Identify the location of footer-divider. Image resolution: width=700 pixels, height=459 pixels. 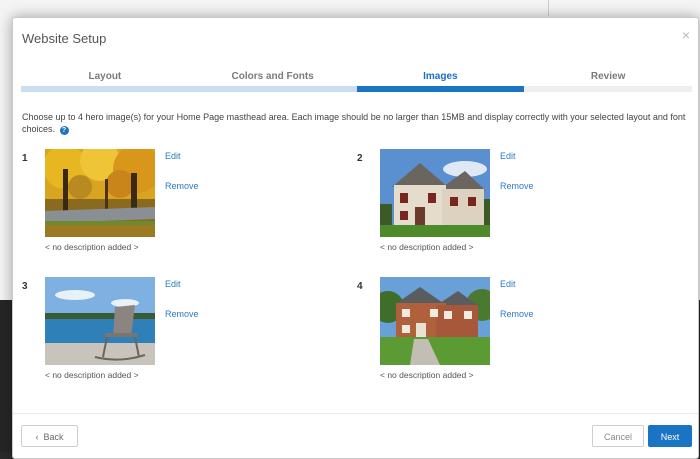
(355, 413).